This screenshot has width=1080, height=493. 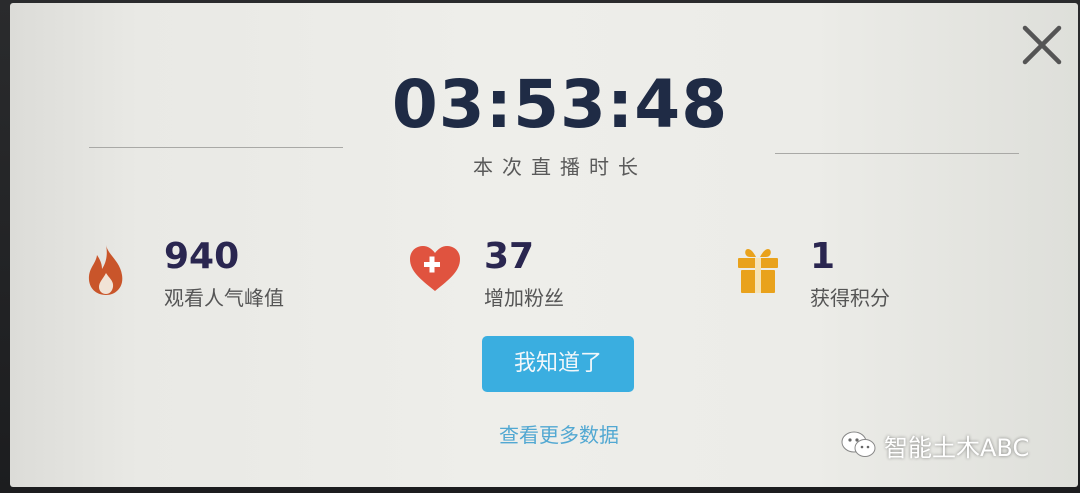 I want to click on divider-right, so click(x=897, y=153).